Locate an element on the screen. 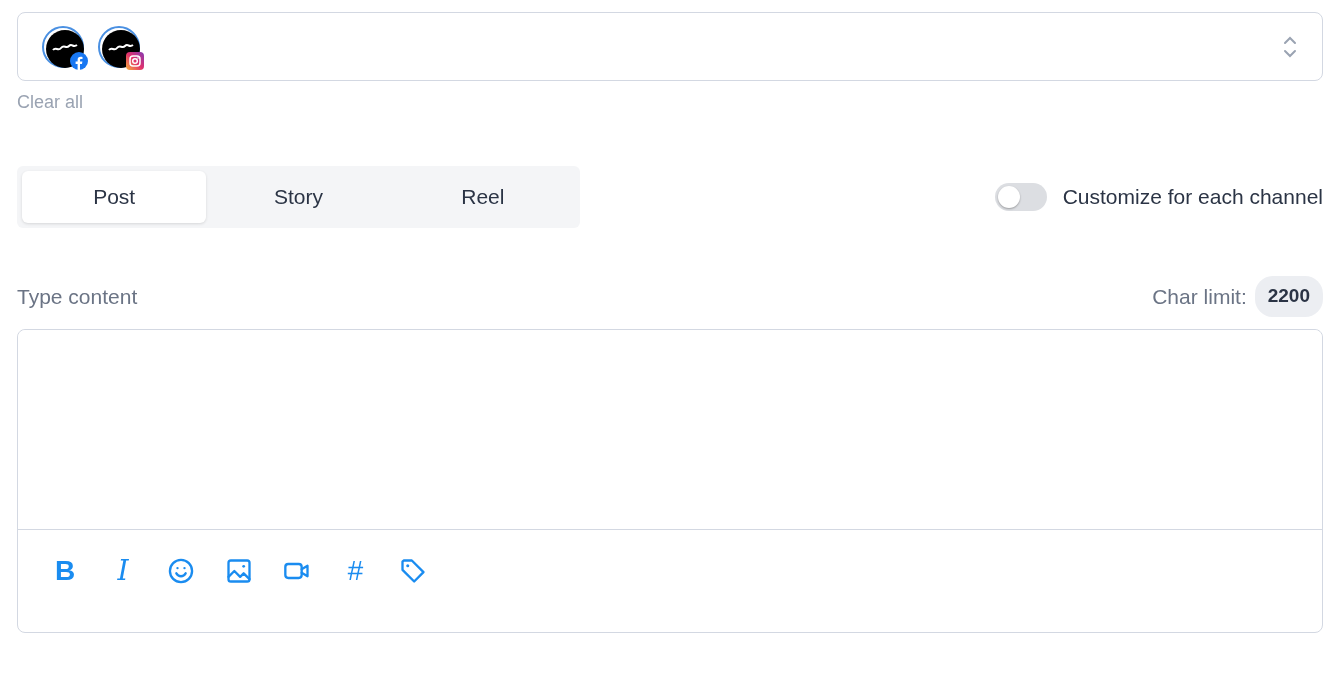 The width and height of the screenshot is (1340, 674). hashtag-button: # is located at coordinates (355, 570).